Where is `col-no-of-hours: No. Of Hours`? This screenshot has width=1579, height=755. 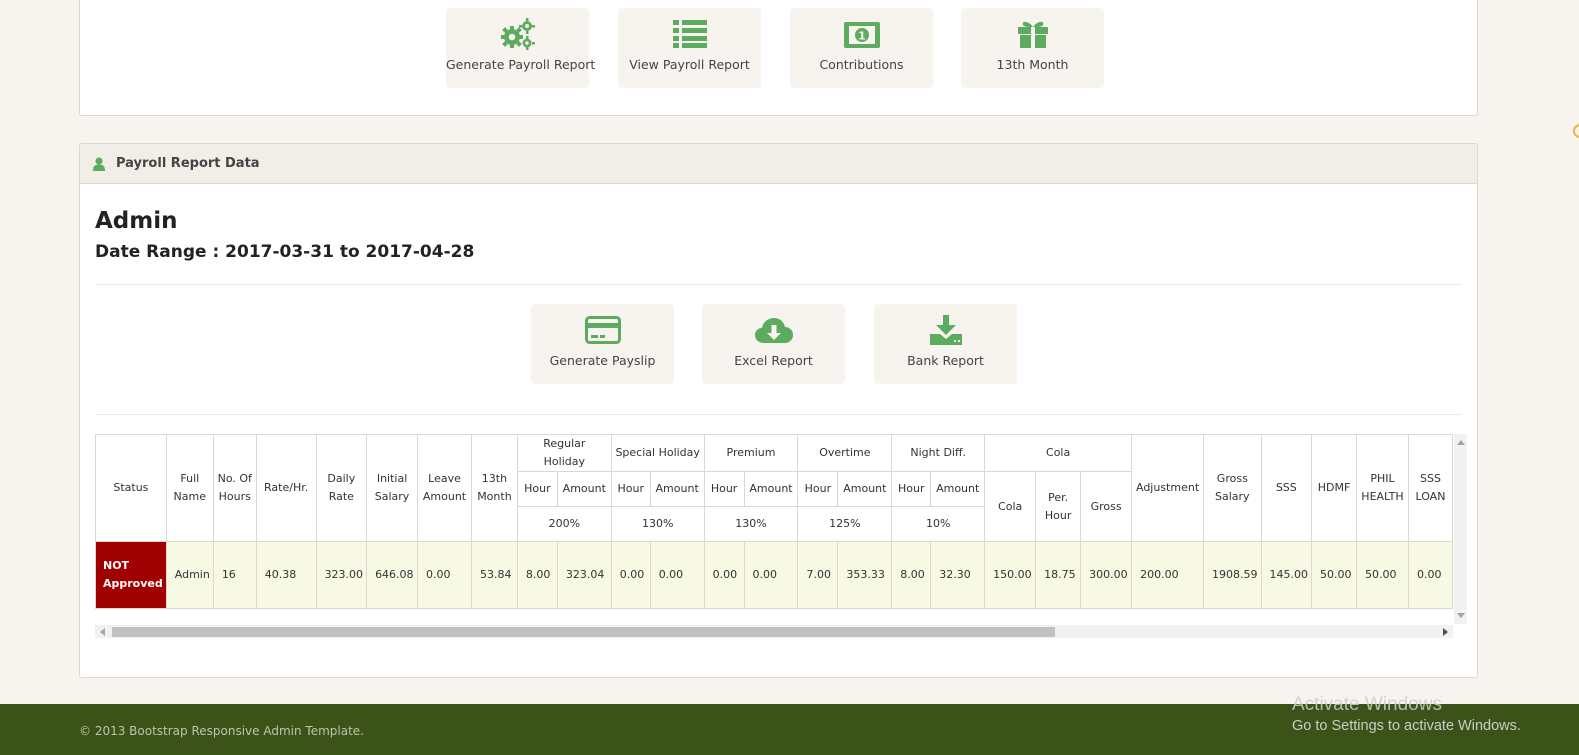 col-no-of-hours: No. Of Hours is located at coordinates (234, 488).